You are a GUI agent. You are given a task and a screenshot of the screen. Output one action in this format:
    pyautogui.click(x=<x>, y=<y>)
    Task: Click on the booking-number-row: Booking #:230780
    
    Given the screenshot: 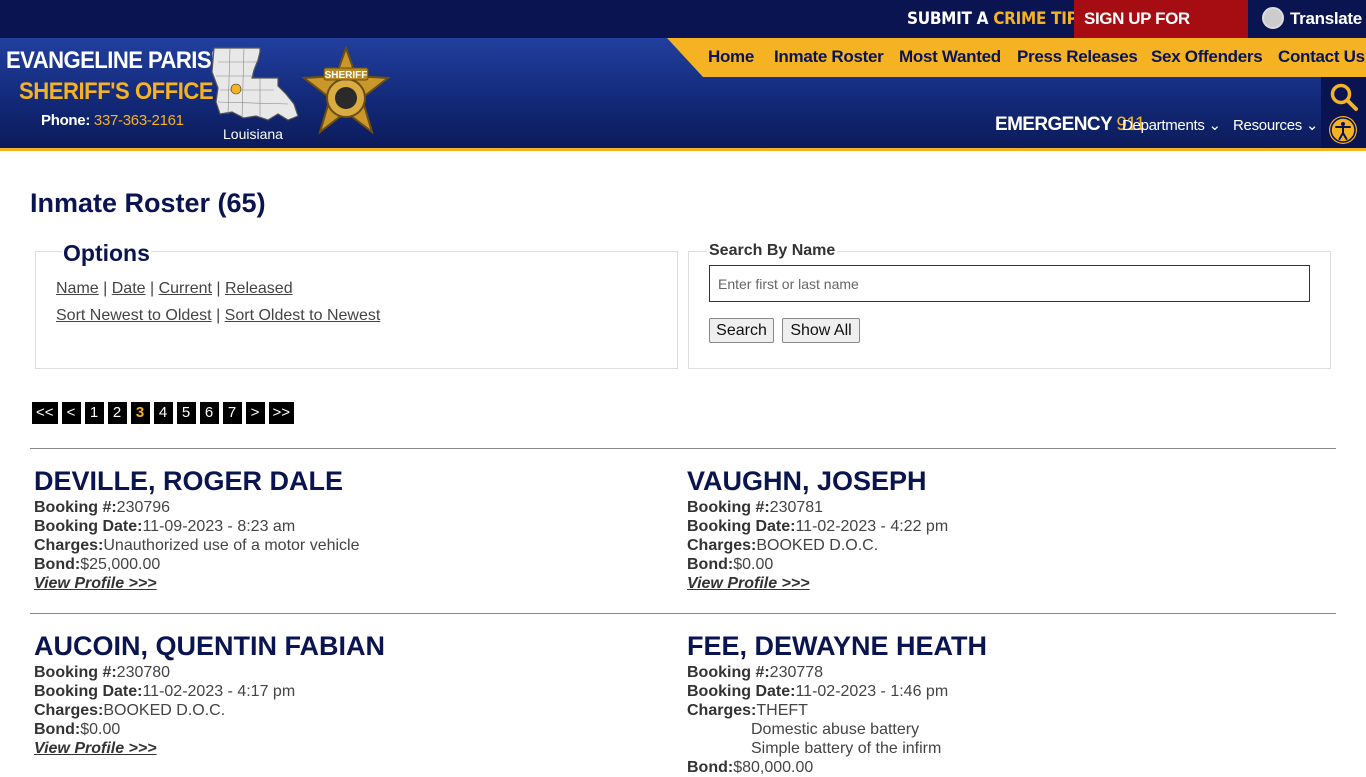 What is the action you would take?
    pyautogui.click(x=209, y=672)
    